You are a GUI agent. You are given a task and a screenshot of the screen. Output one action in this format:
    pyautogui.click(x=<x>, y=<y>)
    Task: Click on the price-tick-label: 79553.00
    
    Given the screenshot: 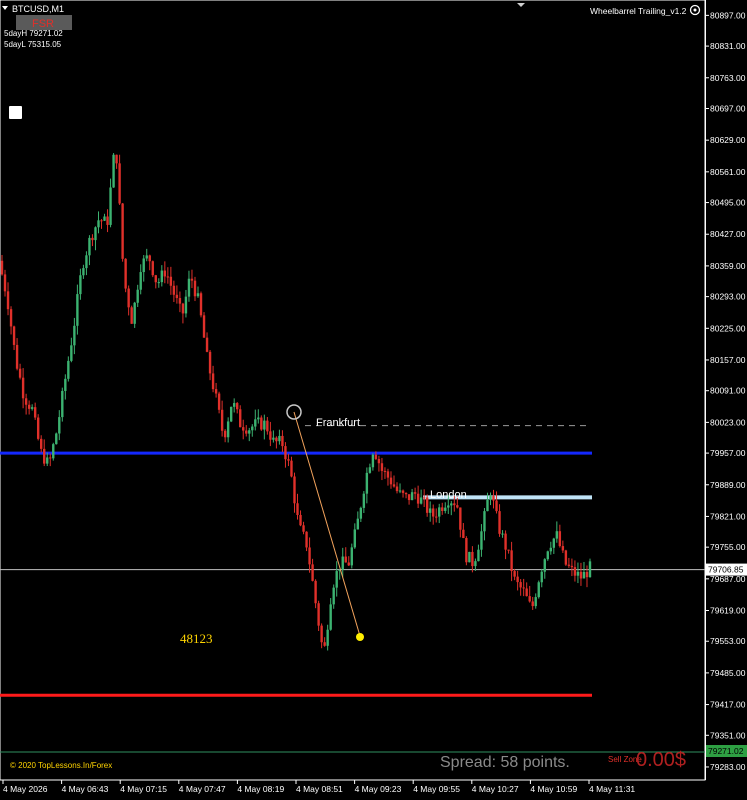 What is the action you would take?
    pyautogui.click(x=728, y=641)
    